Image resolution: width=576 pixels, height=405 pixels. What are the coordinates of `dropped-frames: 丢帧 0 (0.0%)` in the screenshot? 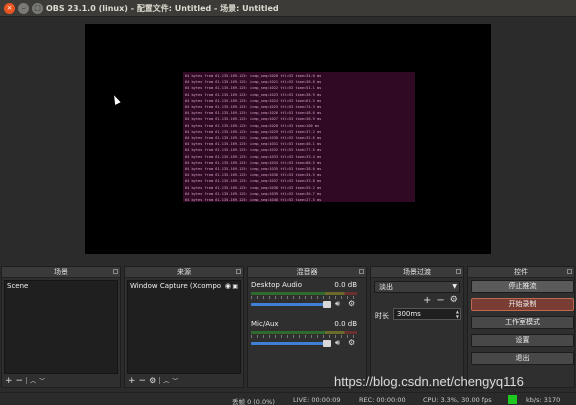 It's located at (253, 401).